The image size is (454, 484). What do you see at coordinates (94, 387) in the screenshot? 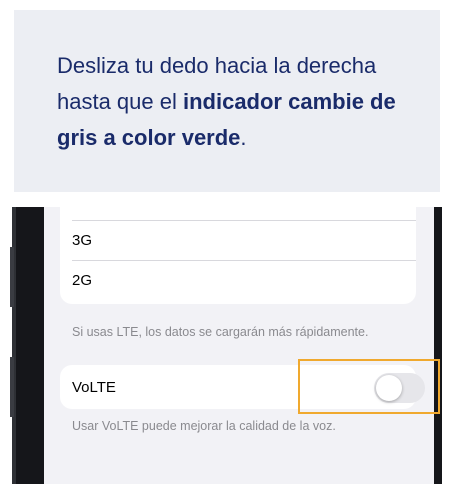
I see `volte-label: VoLTE` at bounding box center [94, 387].